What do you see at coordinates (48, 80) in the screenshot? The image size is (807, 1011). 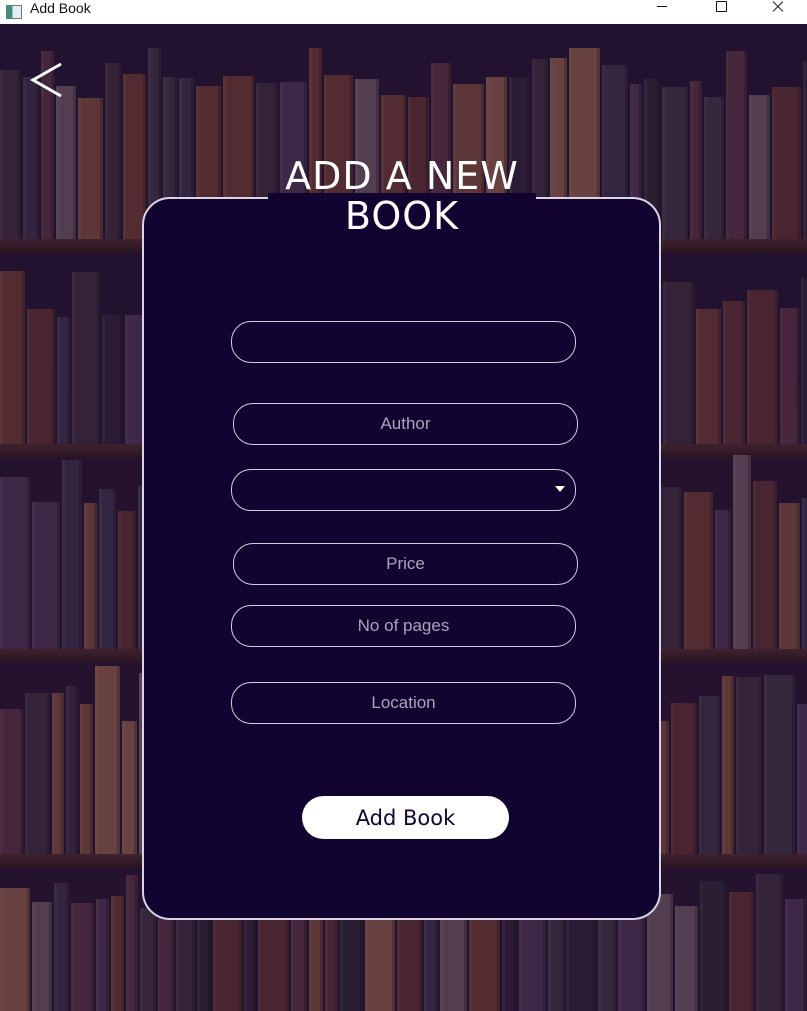 I see `chevron-left-icon` at bounding box center [48, 80].